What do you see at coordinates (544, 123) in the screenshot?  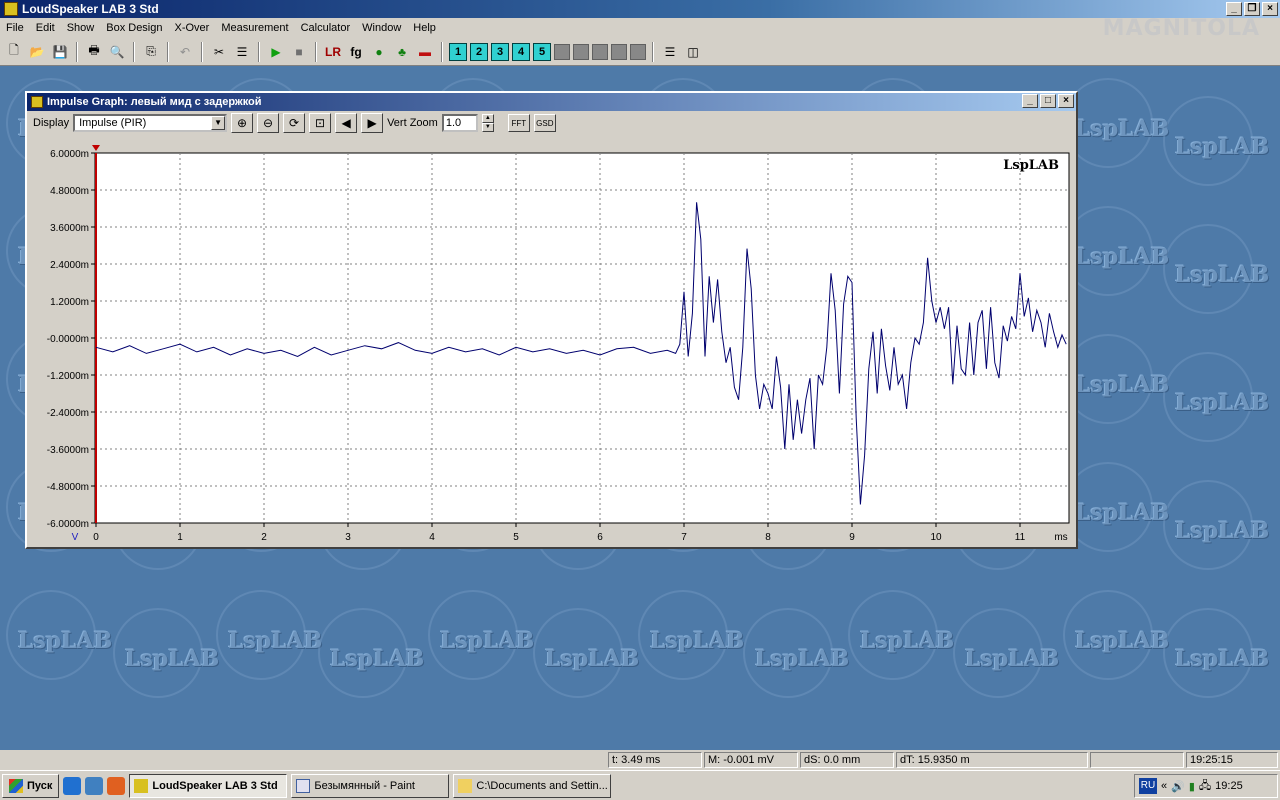 I see `gsd-button: GSD` at bounding box center [544, 123].